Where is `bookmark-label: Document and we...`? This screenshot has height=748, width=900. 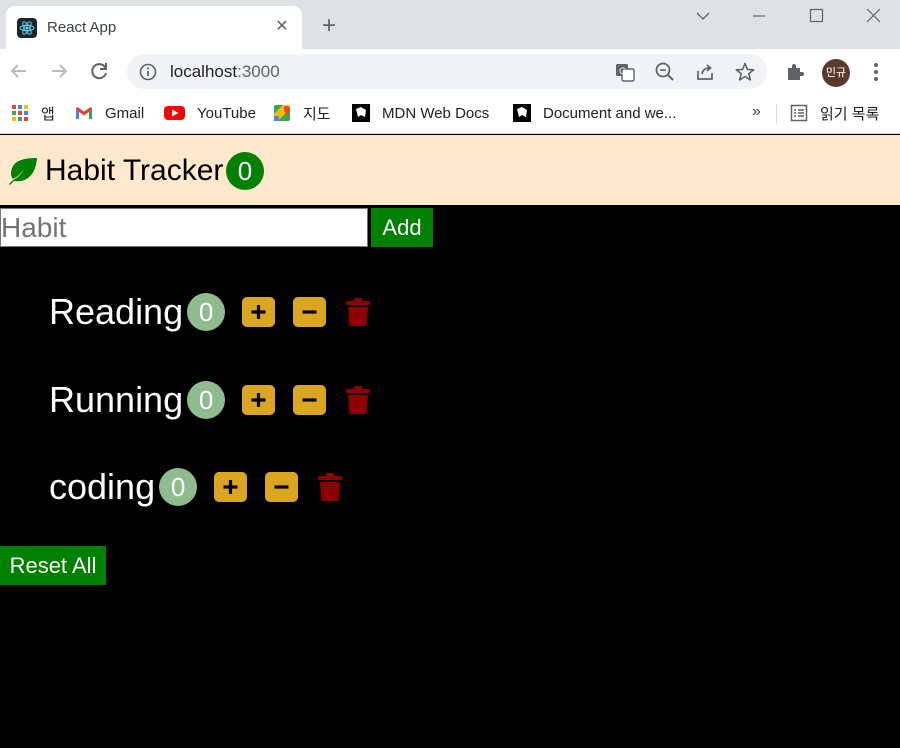 bookmark-label: Document and we... is located at coordinates (610, 113).